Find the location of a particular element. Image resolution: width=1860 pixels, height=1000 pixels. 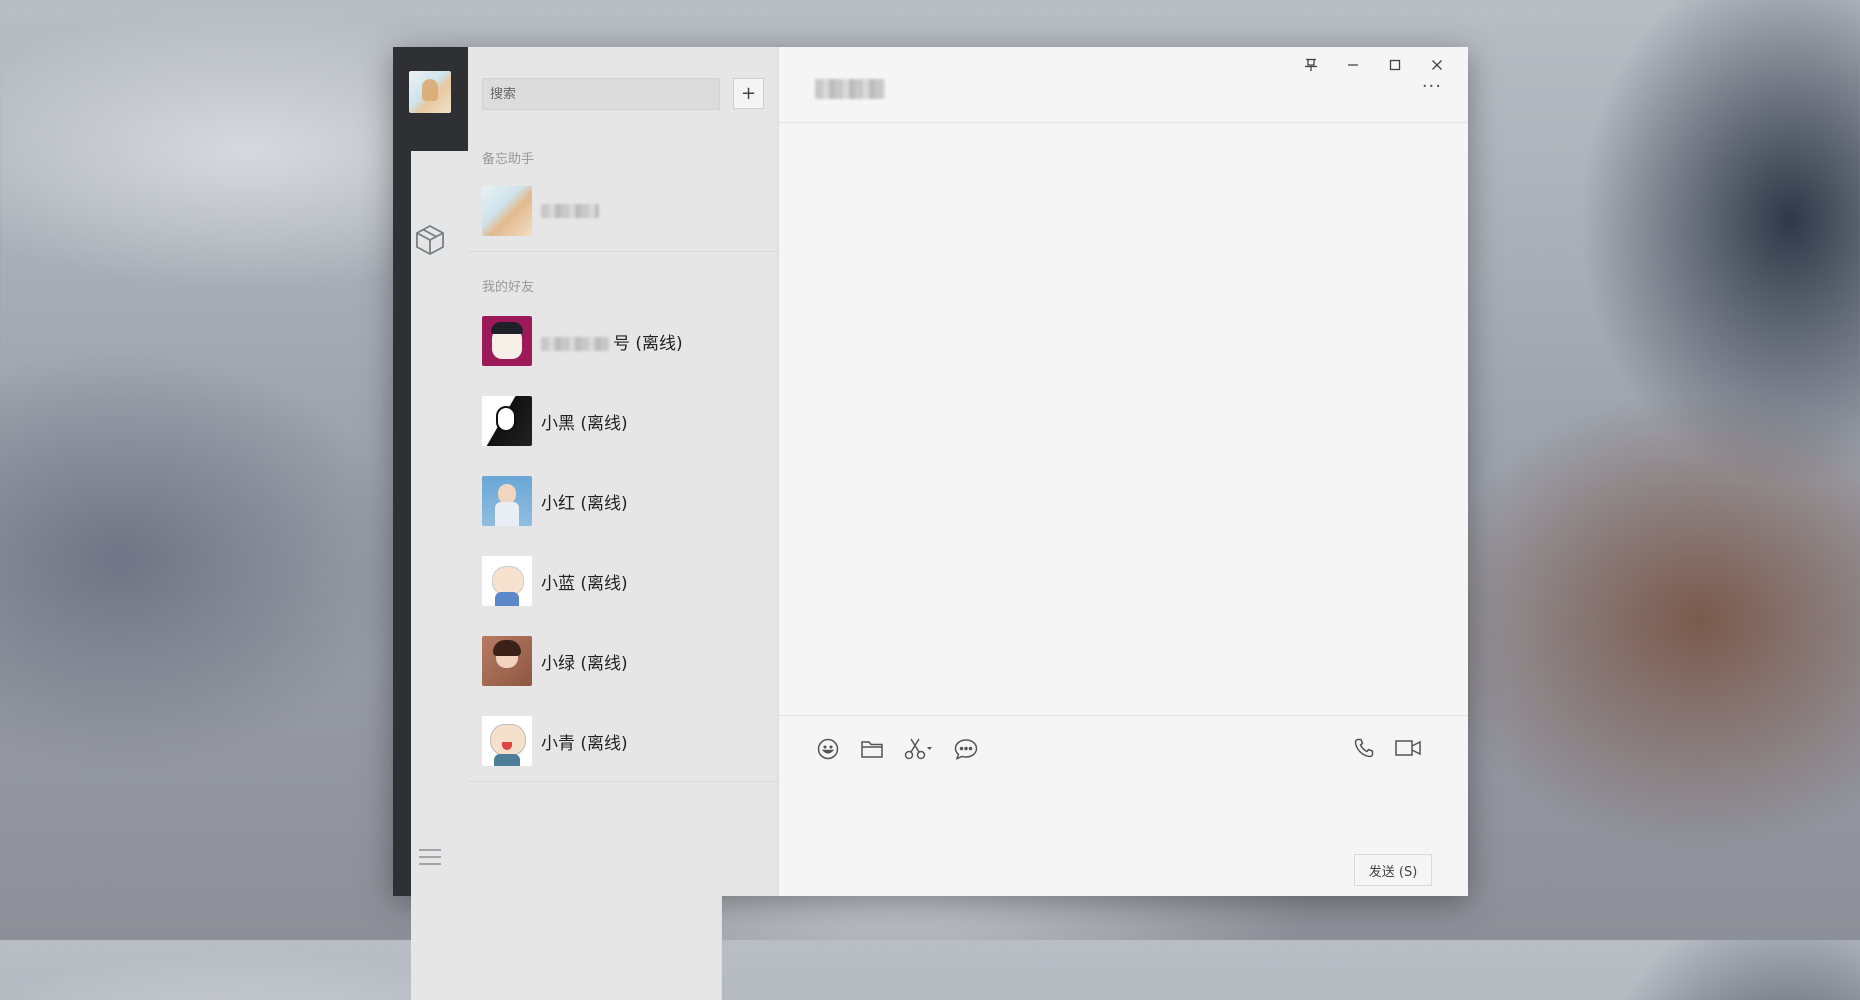

friend-row-5: 小绿 (离线) is located at coordinates (623, 661).